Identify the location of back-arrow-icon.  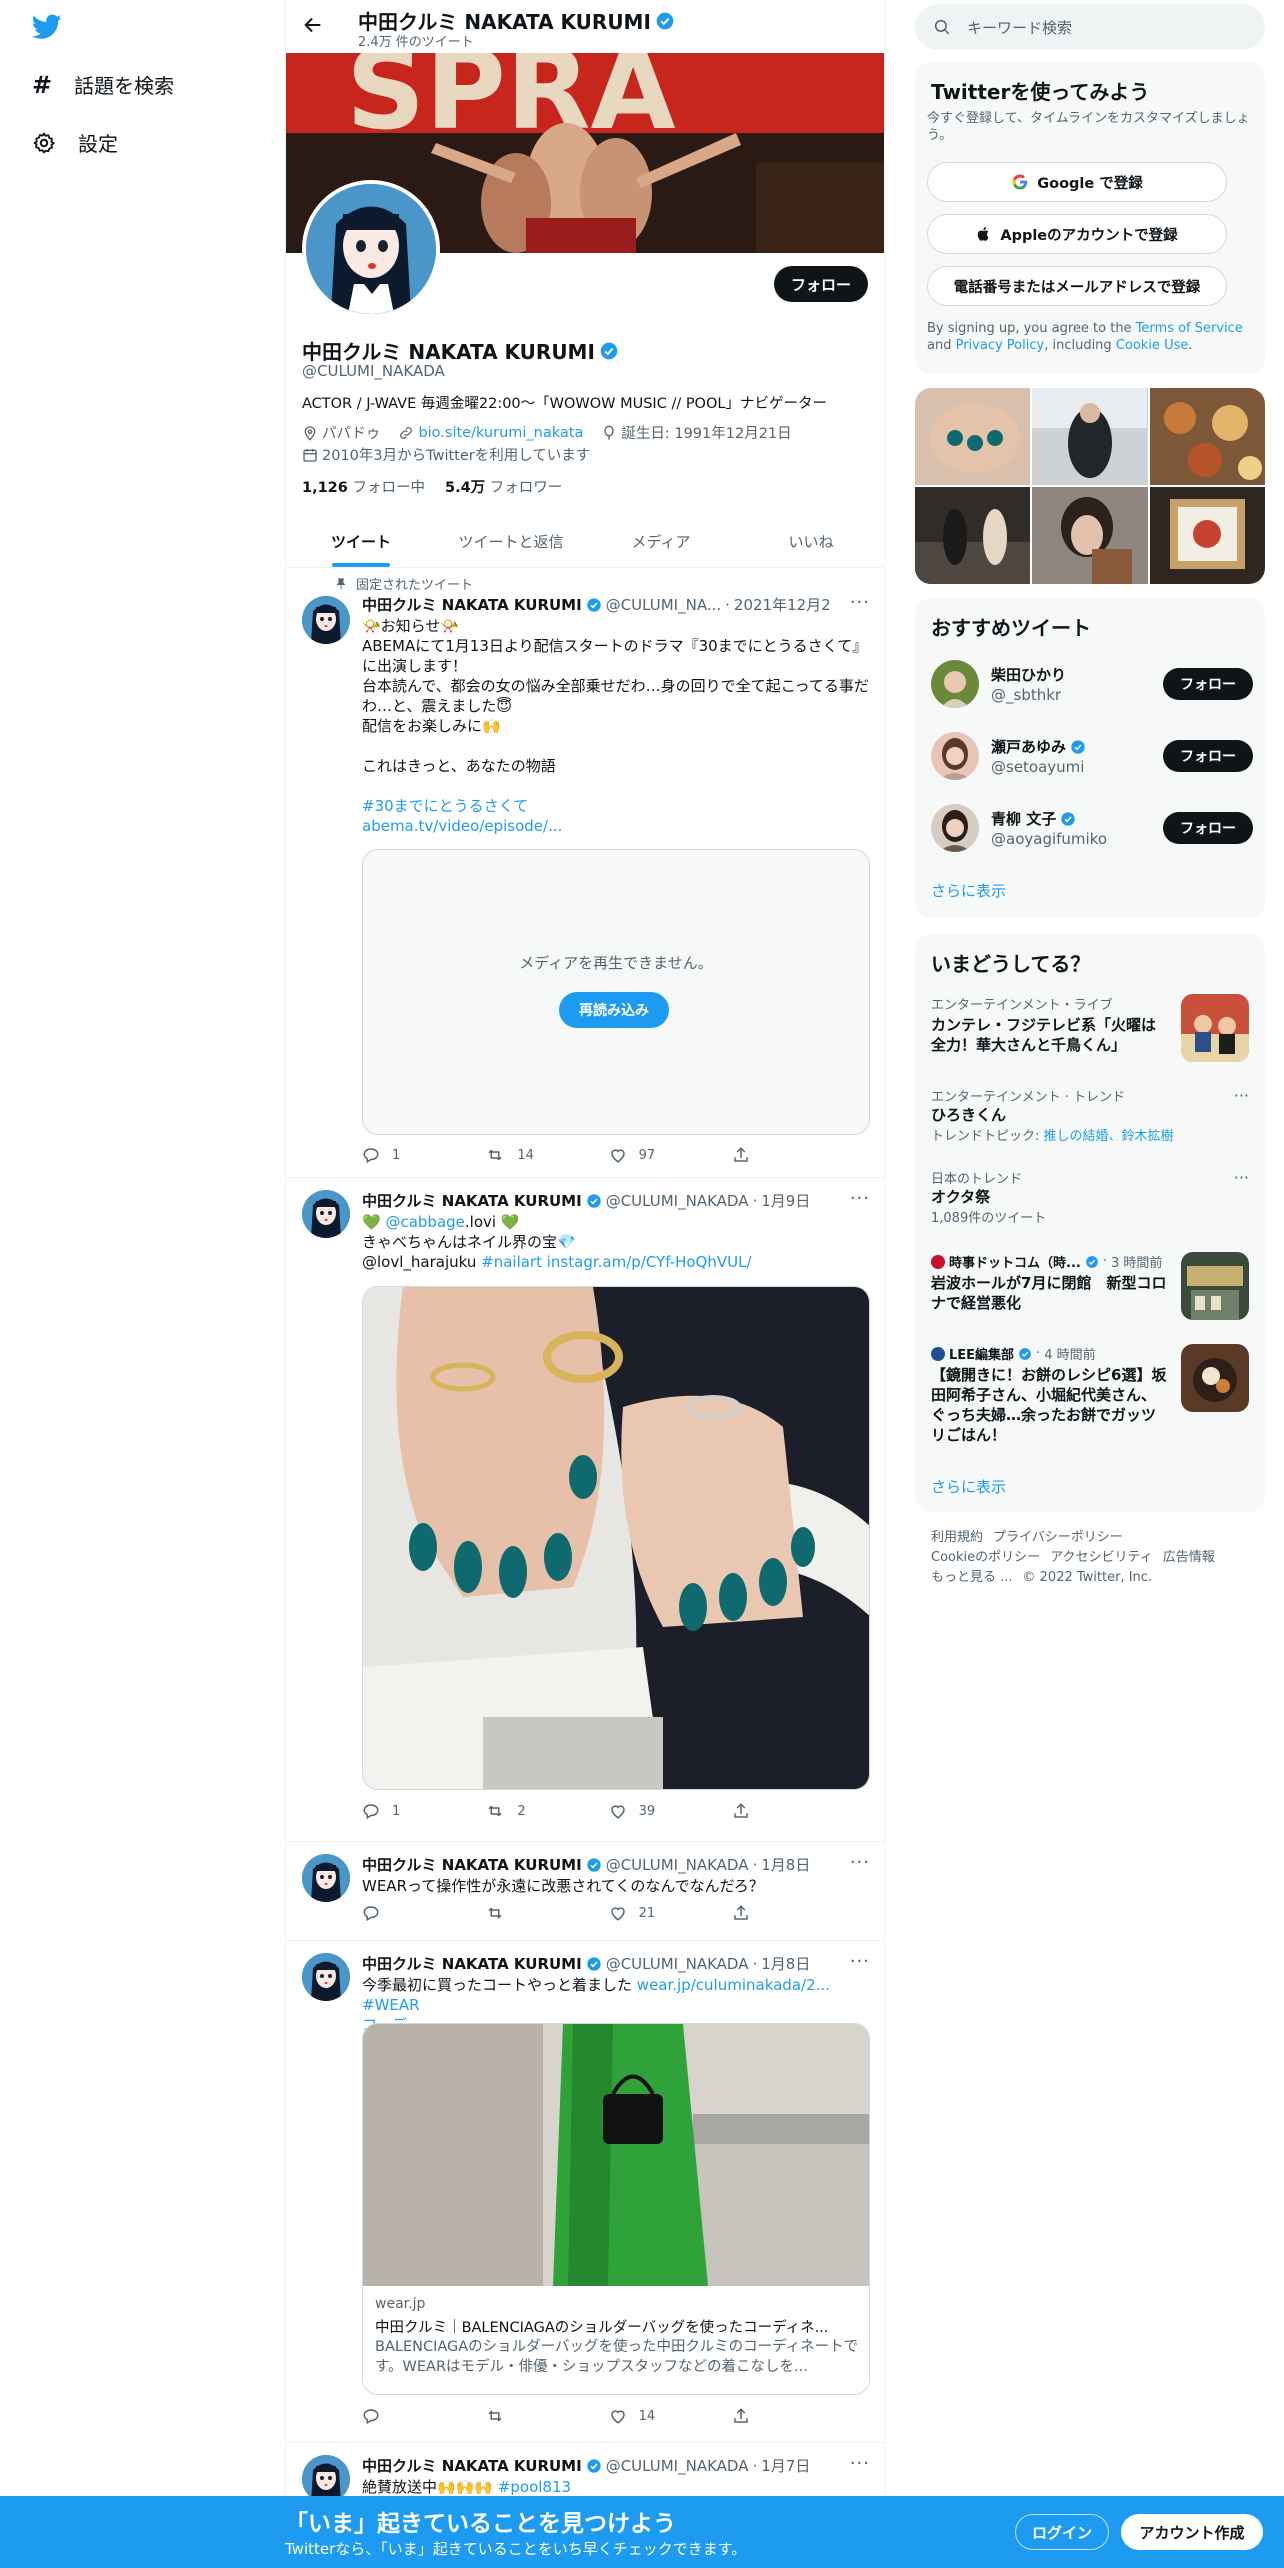
(313, 25).